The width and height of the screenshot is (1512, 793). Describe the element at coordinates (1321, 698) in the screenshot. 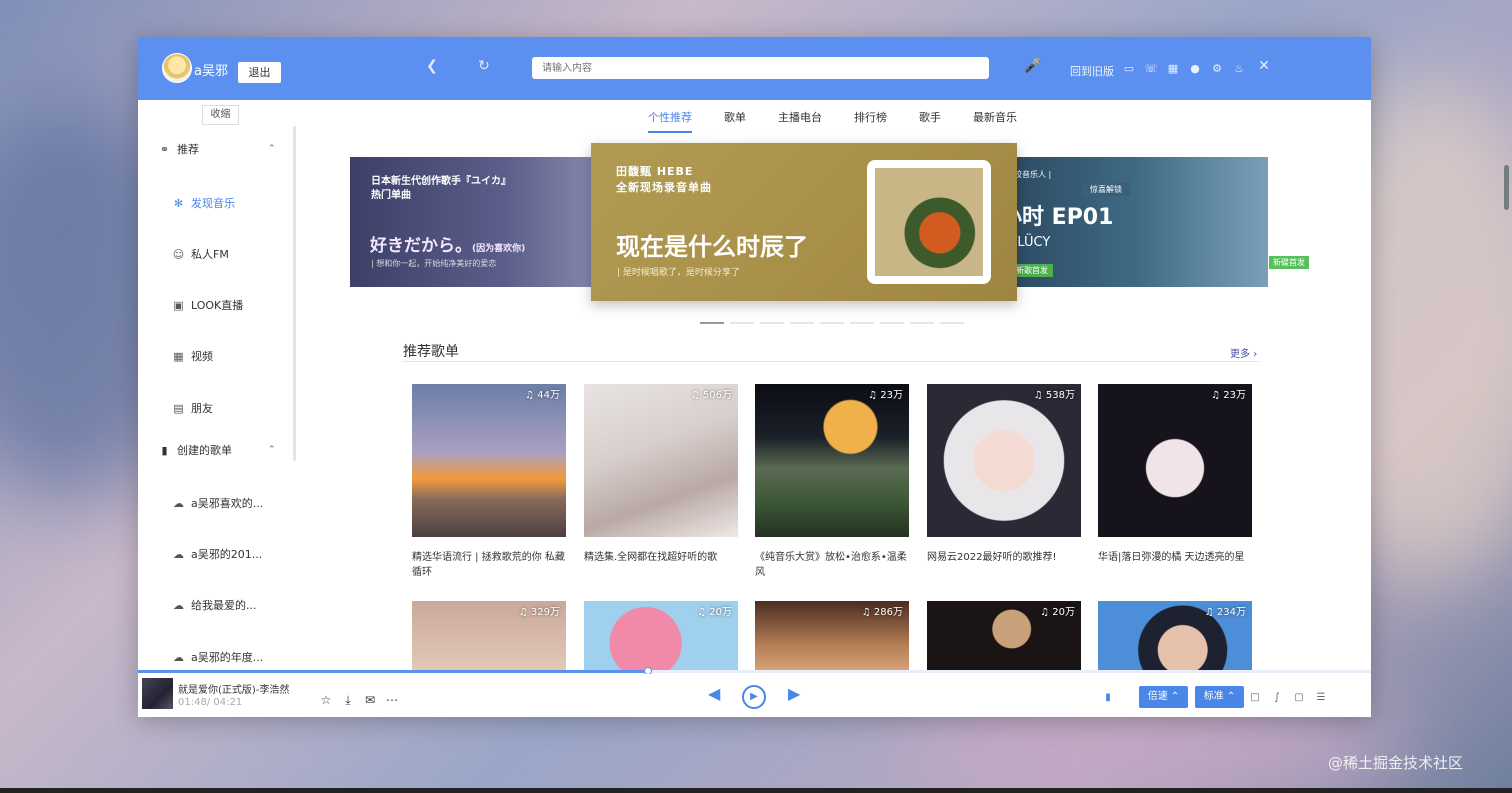

I see `playlist-queue-icon: ☰` at that location.